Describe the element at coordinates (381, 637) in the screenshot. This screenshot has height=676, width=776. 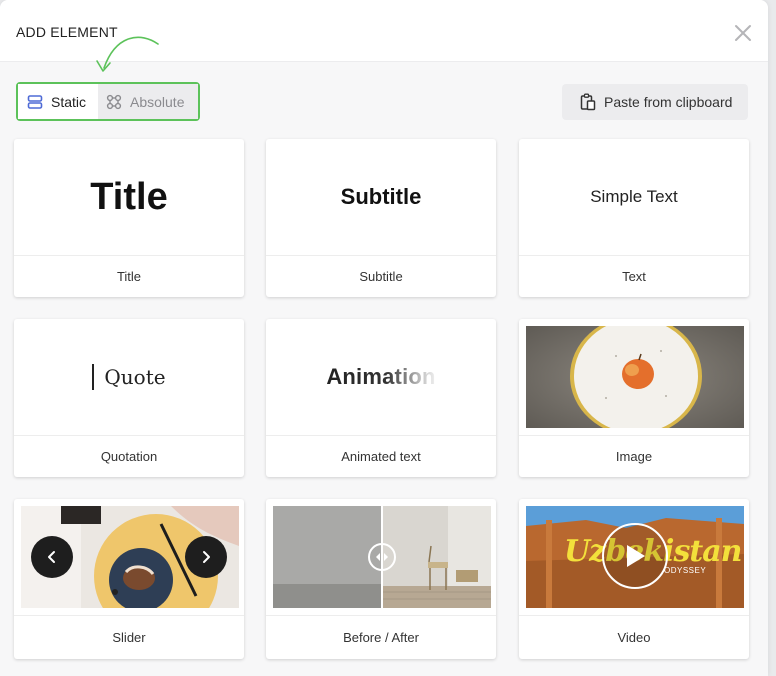
I see `element-card-label: Before / After` at that location.